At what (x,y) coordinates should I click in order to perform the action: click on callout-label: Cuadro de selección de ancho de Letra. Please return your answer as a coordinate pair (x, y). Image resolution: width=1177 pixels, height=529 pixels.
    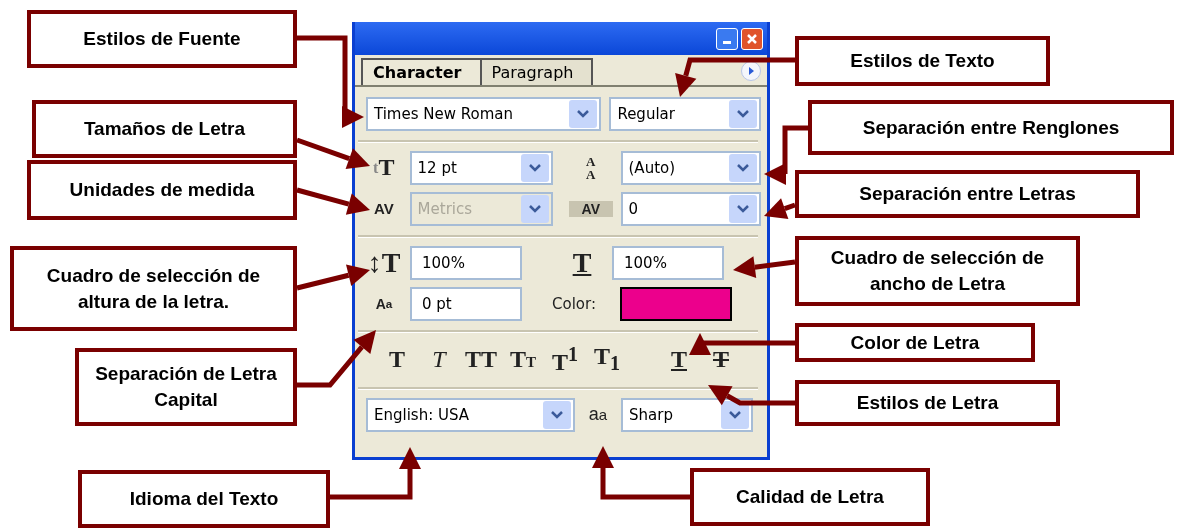
    Looking at the image, I should click on (937, 271).